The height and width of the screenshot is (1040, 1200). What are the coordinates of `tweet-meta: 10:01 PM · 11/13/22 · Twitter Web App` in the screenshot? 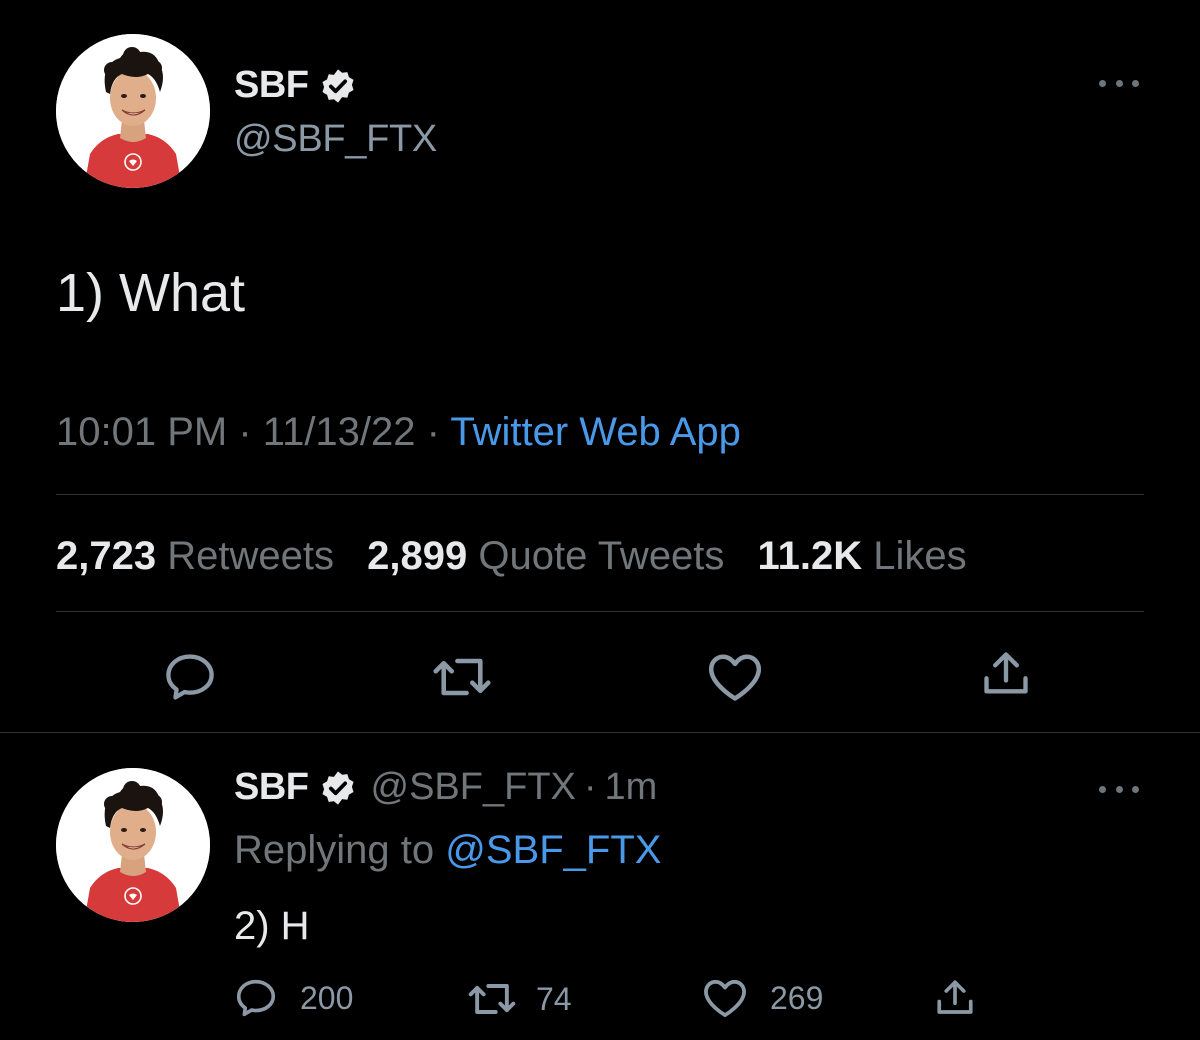 It's located at (398, 432).